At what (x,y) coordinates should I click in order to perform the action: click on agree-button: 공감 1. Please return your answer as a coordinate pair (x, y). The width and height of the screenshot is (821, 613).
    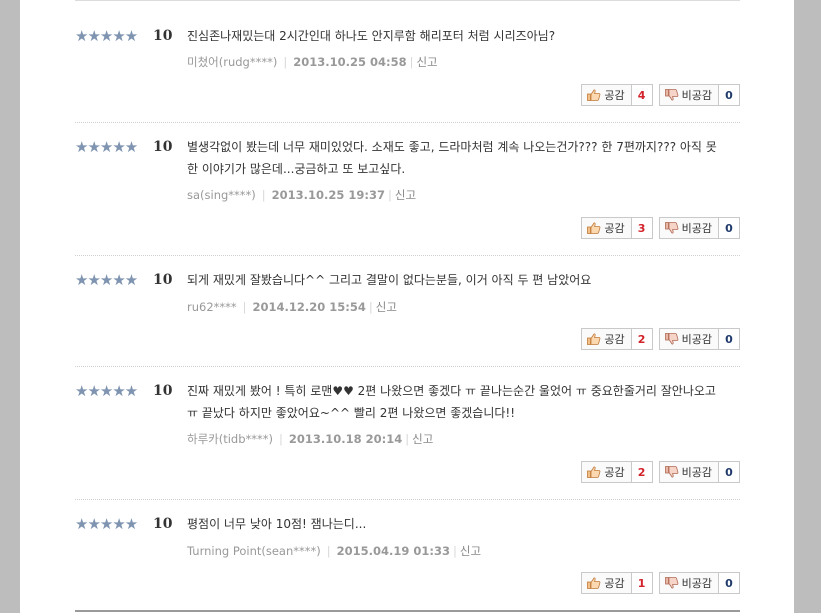
    Looking at the image, I should click on (617, 583).